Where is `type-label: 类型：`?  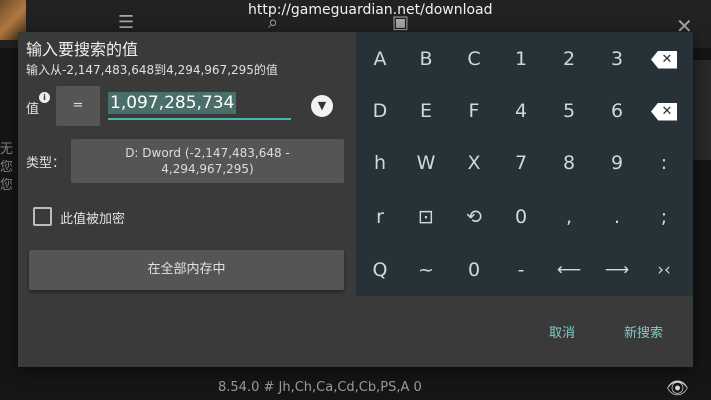
type-label: 类型： is located at coordinates (46, 163).